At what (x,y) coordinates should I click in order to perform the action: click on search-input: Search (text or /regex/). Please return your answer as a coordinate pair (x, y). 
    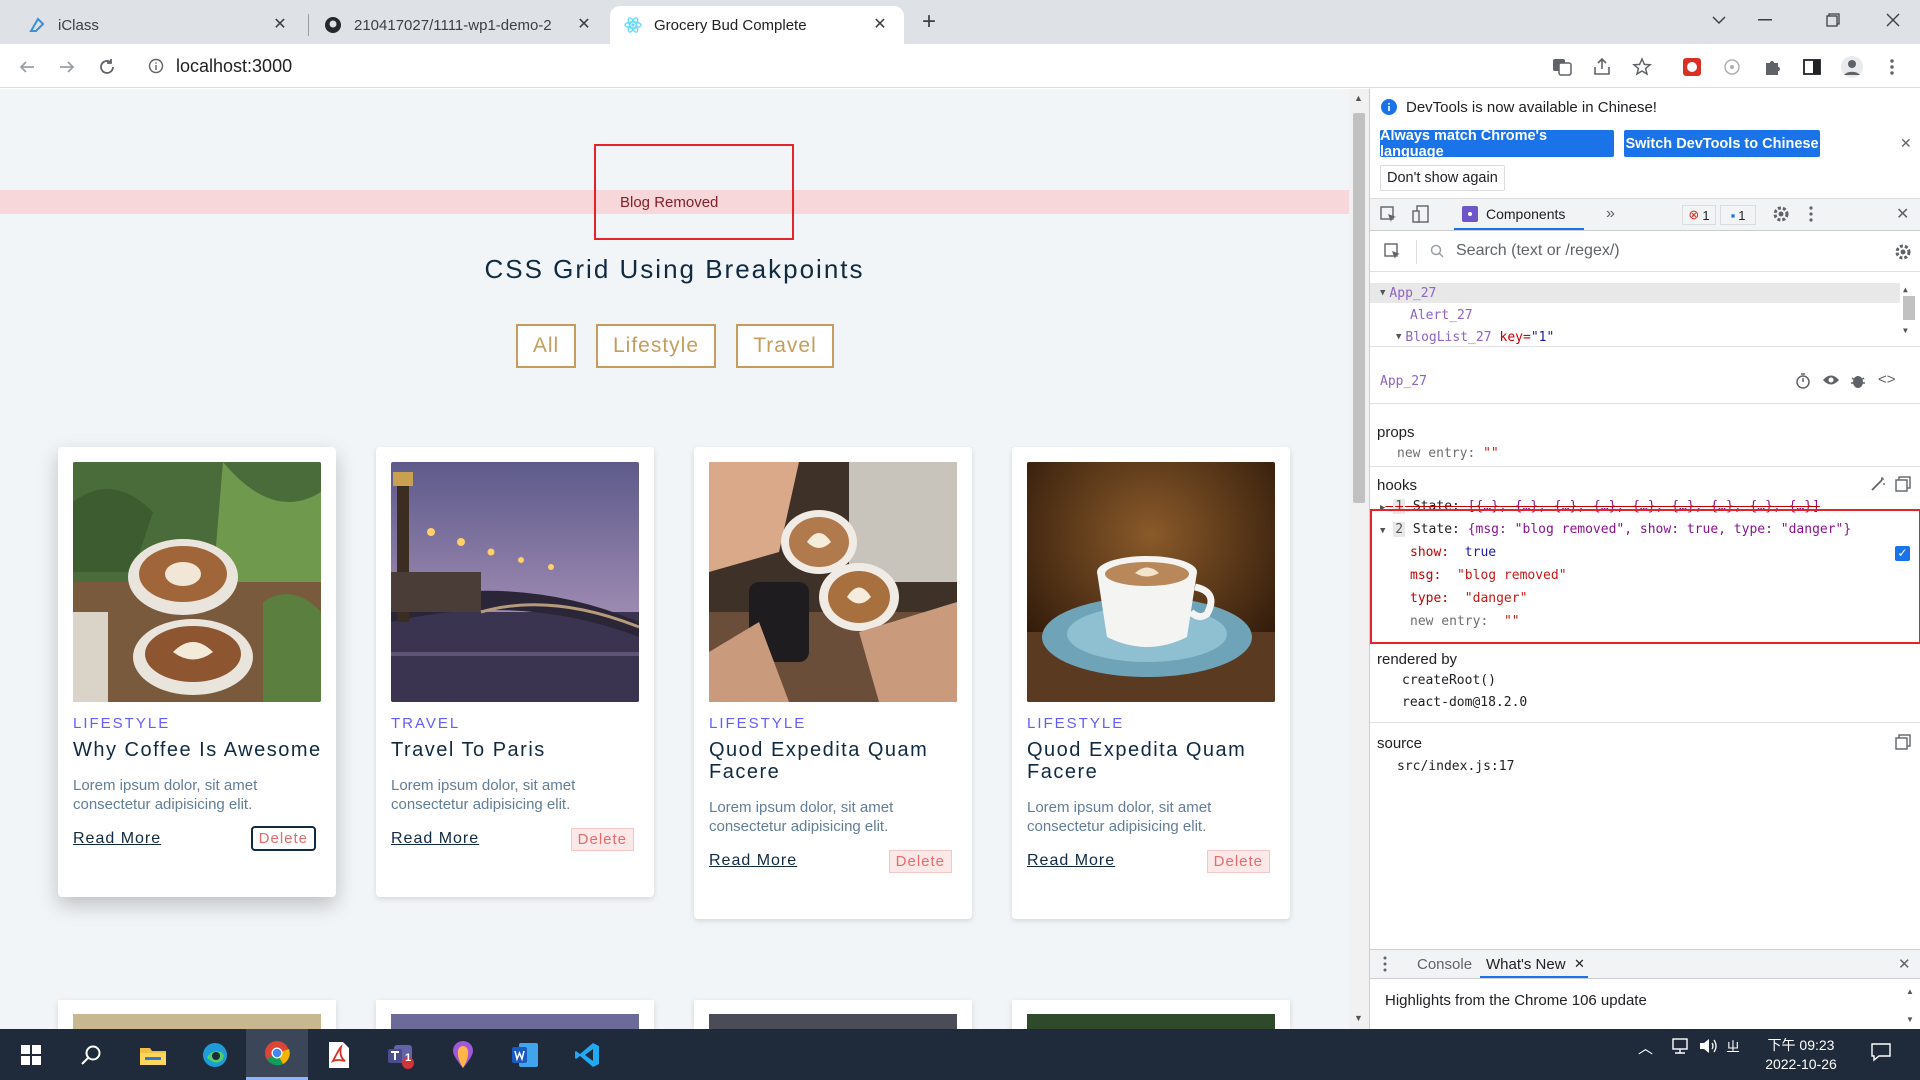
    Looking at the image, I should click on (1538, 251).